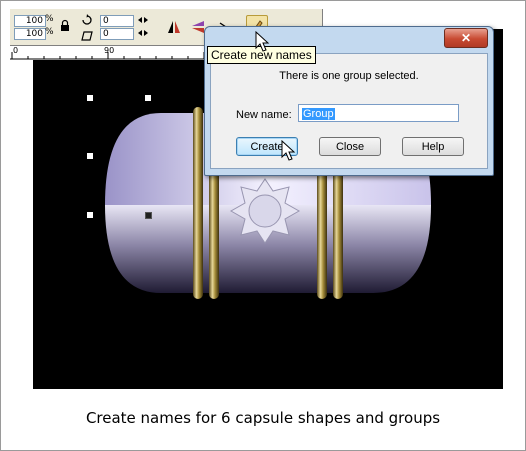  Describe the element at coordinates (65, 26) in the screenshot. I see `lock-aspect-icon` at that location.